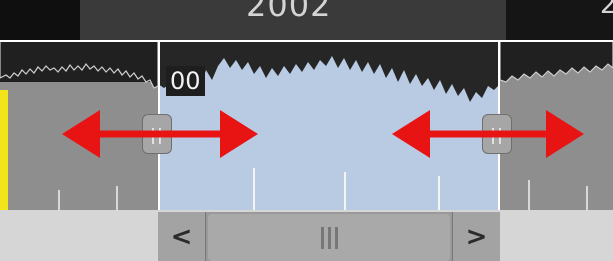  I want to click on current-position-marker, so click(4, 150).